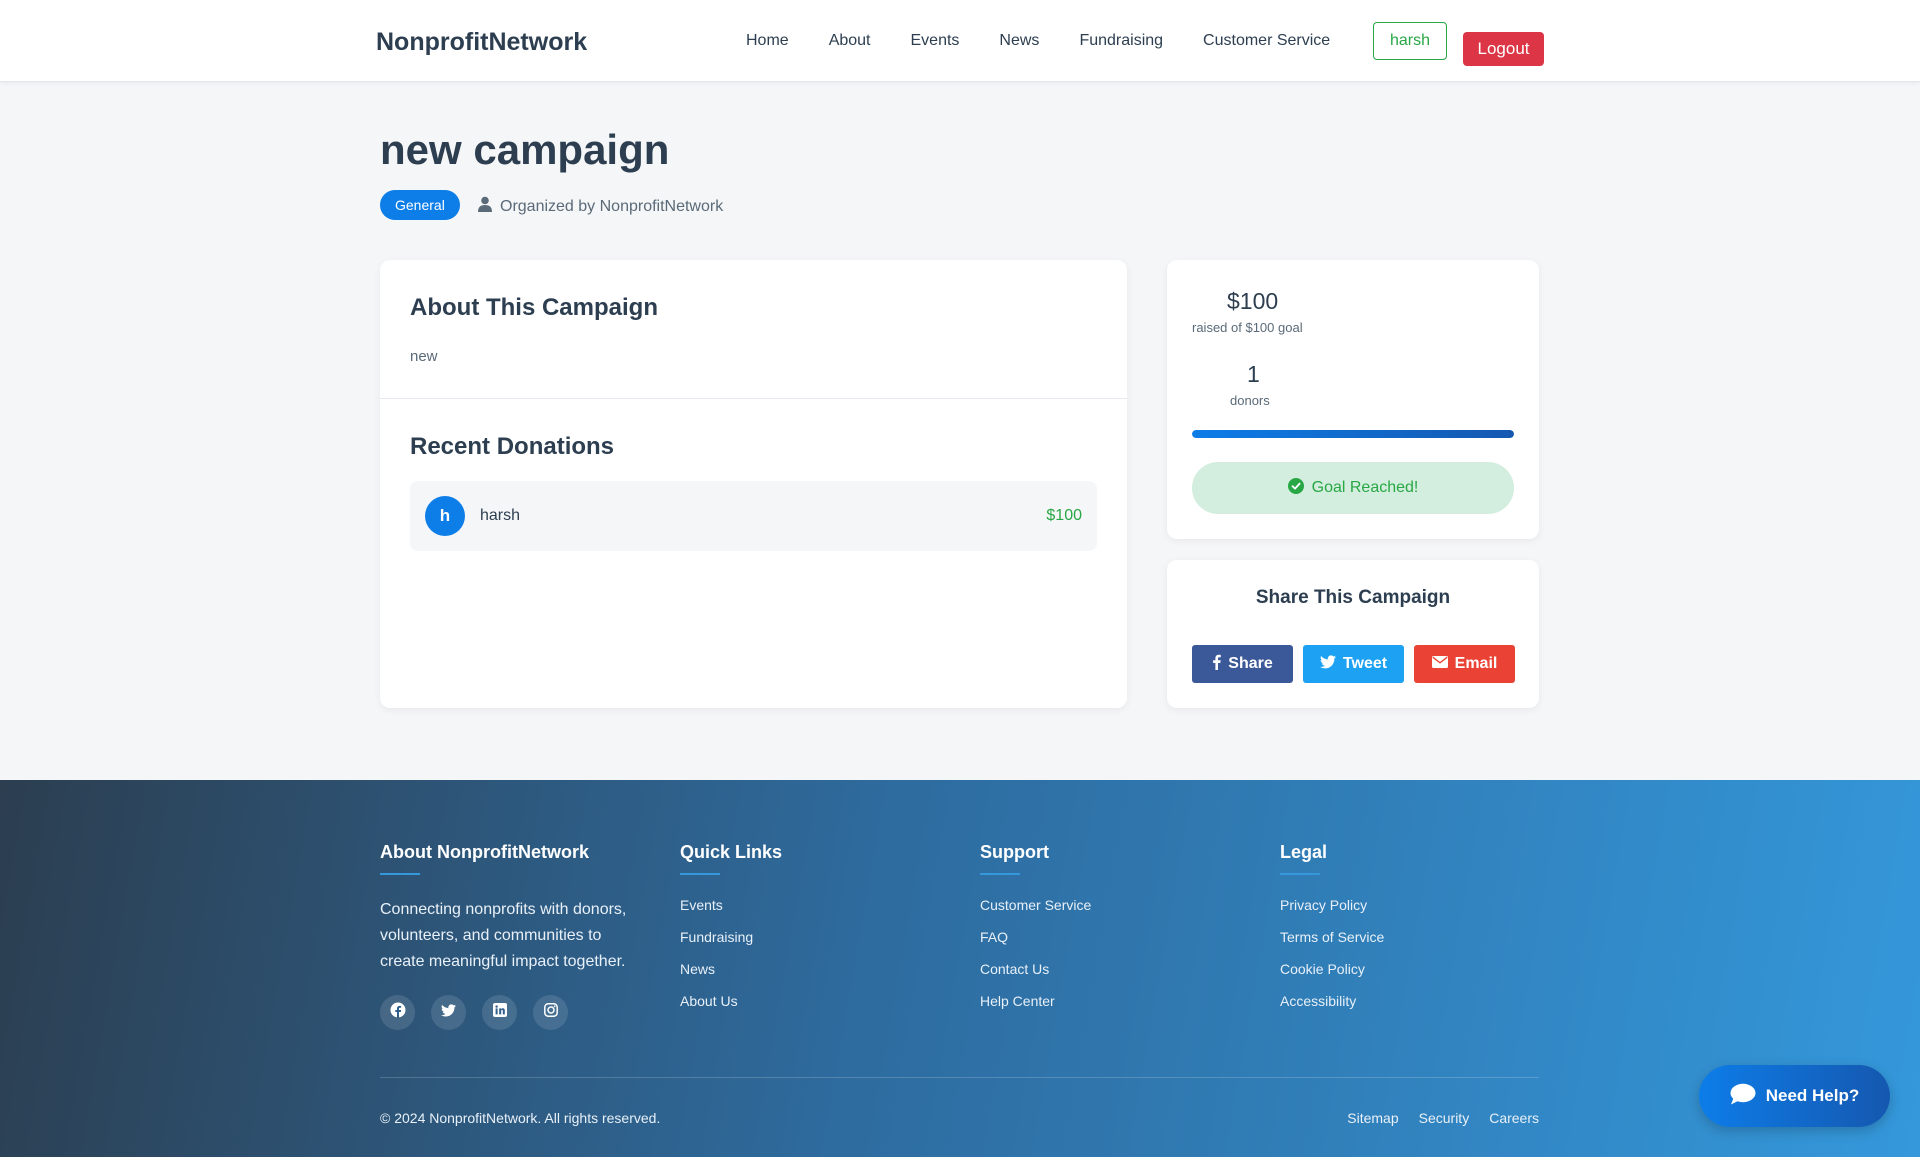  I want to click on footer-divider, so click(959, 1077).